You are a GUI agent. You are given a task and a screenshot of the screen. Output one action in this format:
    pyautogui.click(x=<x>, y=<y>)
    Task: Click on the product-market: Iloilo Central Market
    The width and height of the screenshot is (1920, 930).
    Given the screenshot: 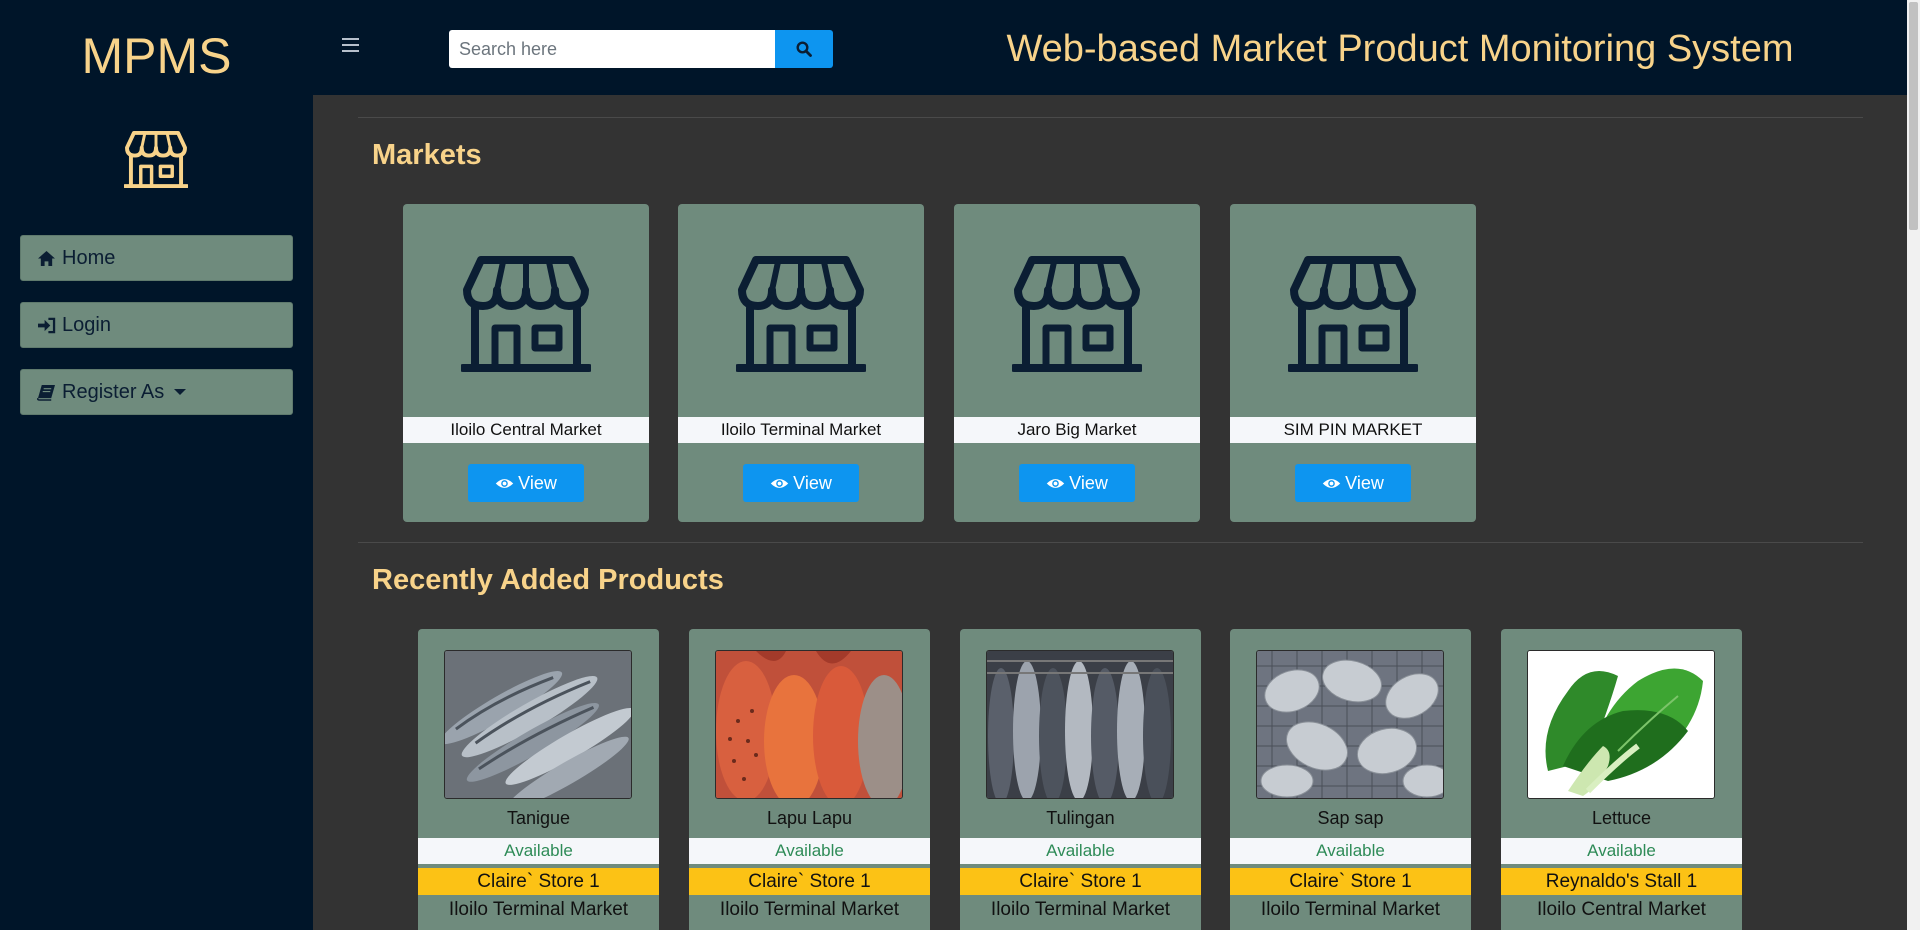 What is the action you would take?
    pyautogui.click(x=1621, y=909)
    